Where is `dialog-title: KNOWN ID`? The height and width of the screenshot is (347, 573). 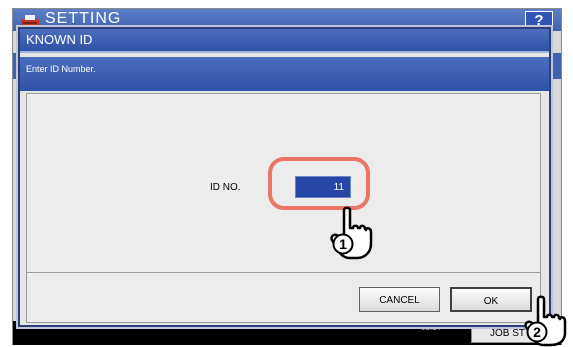 dialog-title: KNOWN ID is located at coordinates (284, 40).